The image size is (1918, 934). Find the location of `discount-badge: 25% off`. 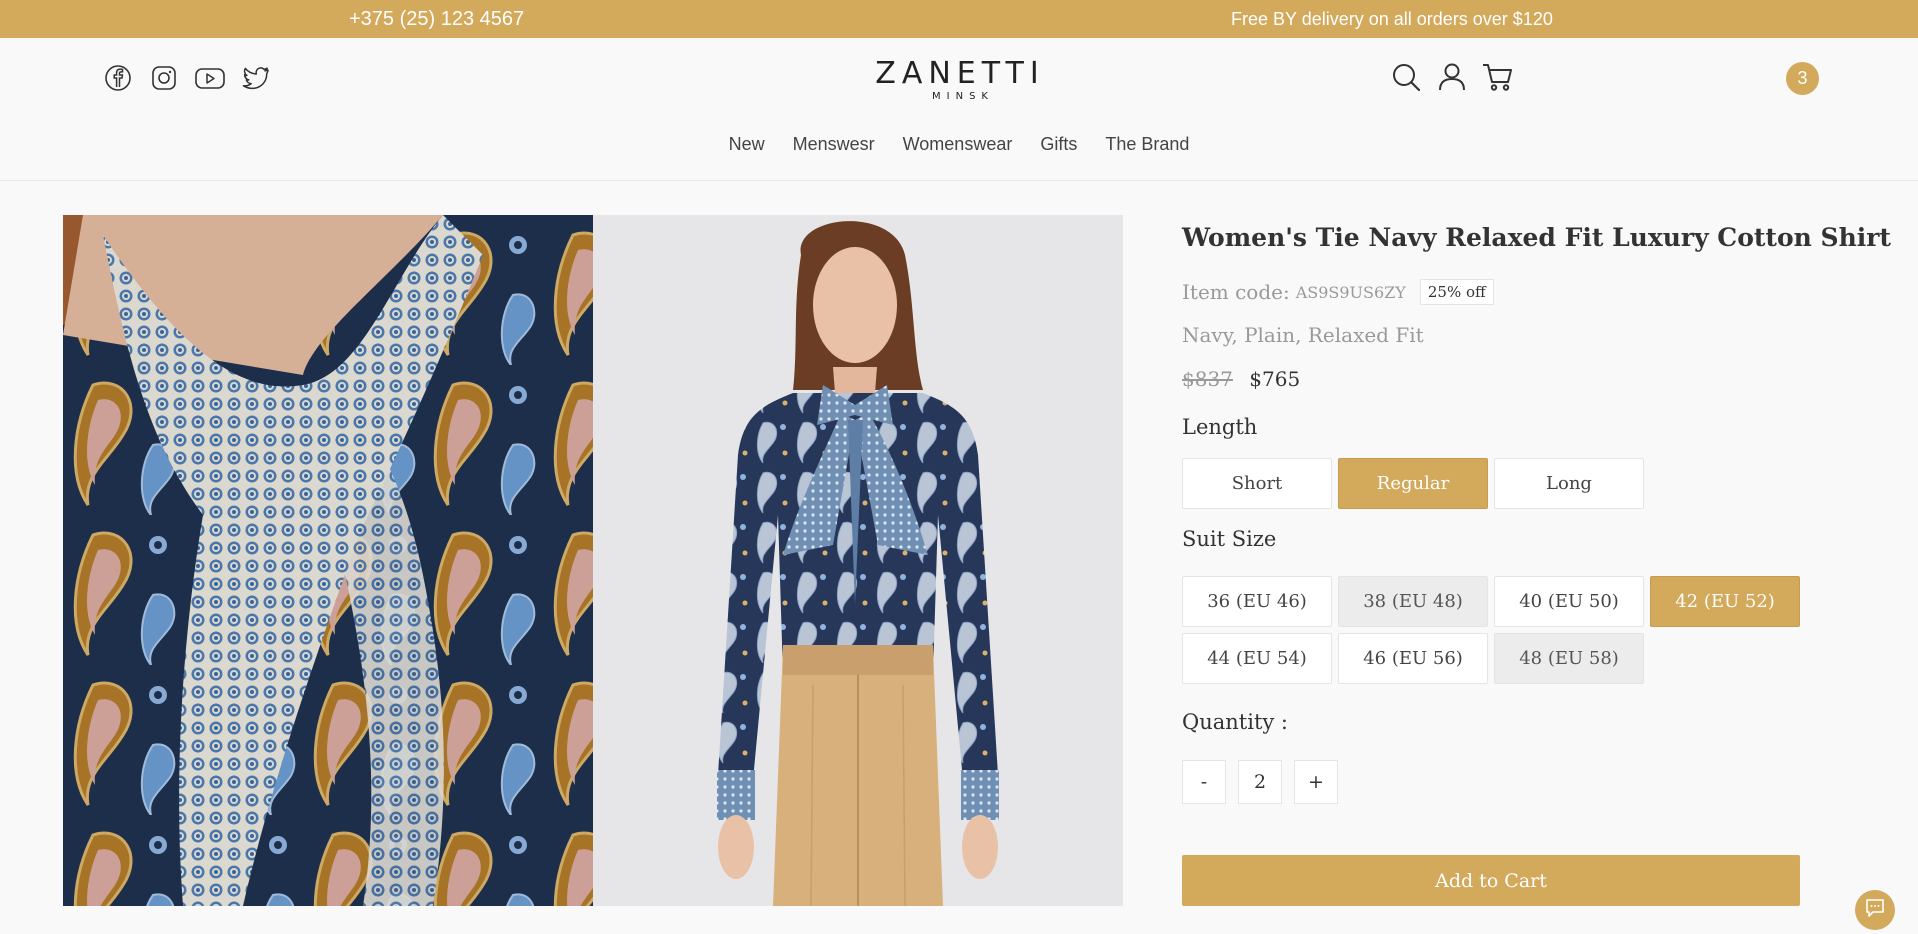

discount-badge: 25% off is located at coordinates (1456, 292).